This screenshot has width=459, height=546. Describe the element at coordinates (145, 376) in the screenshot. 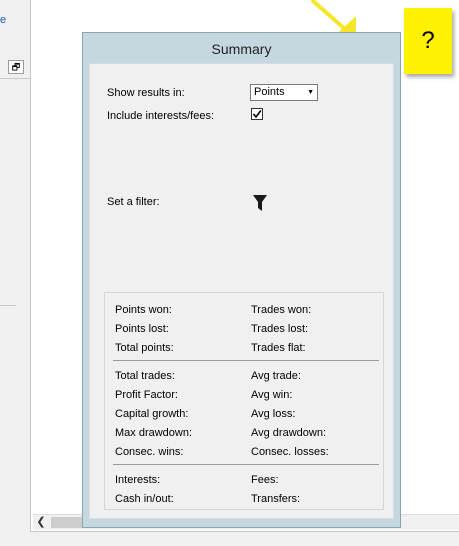

I see `total-trades-label: Total trades:` at that location.